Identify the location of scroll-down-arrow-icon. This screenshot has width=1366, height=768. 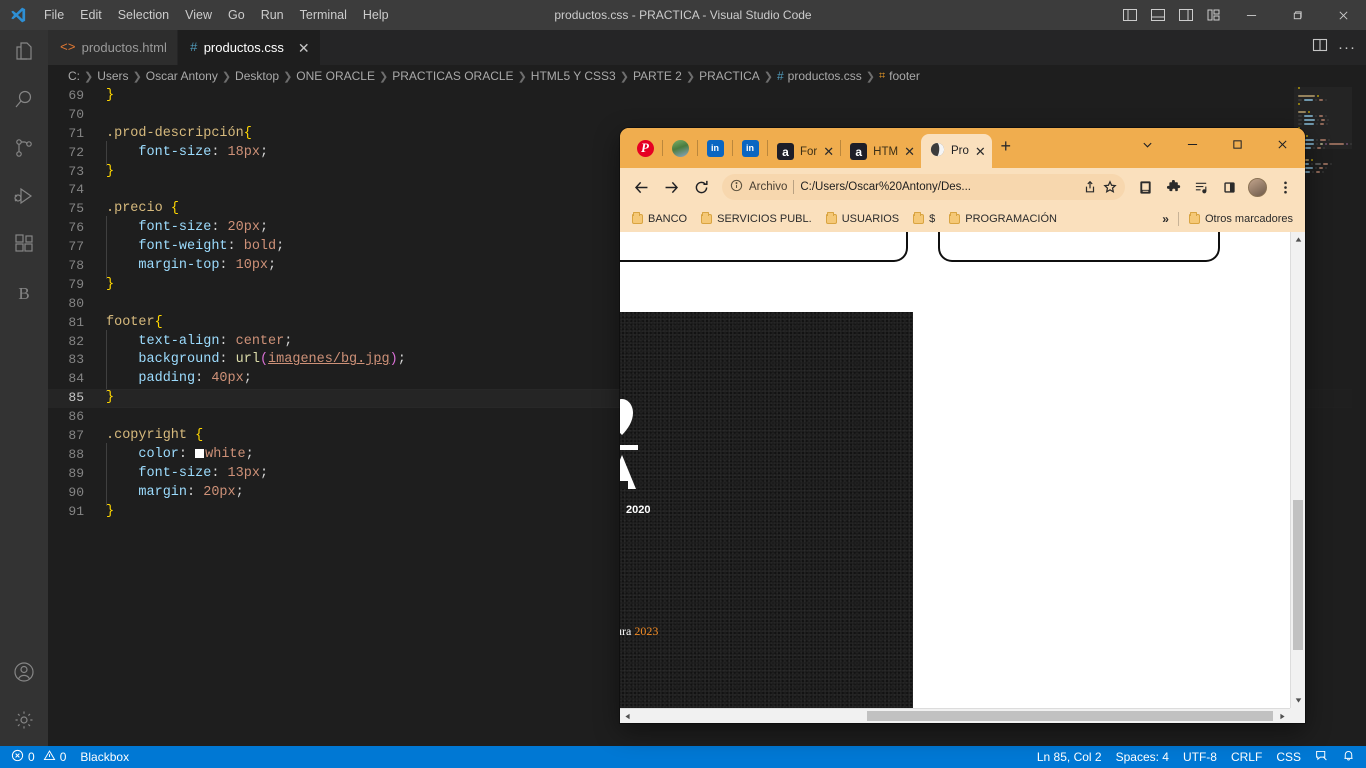
(1298, 700).